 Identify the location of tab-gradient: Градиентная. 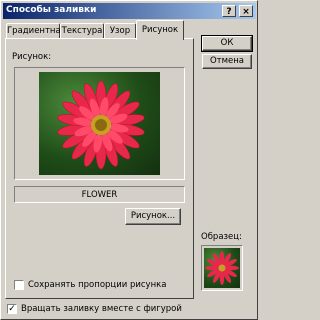
(36, 31).